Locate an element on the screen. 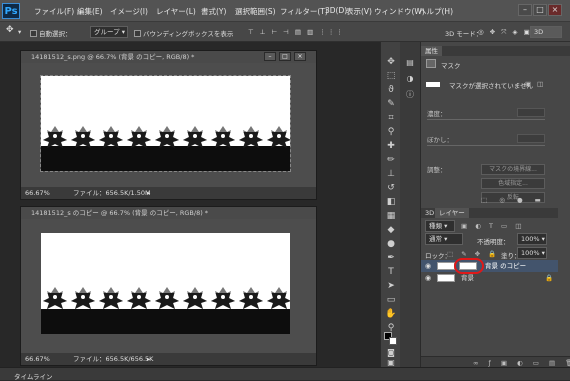  tool-preset-arrow-icon: ▾ is located at coordinates (19, 32).